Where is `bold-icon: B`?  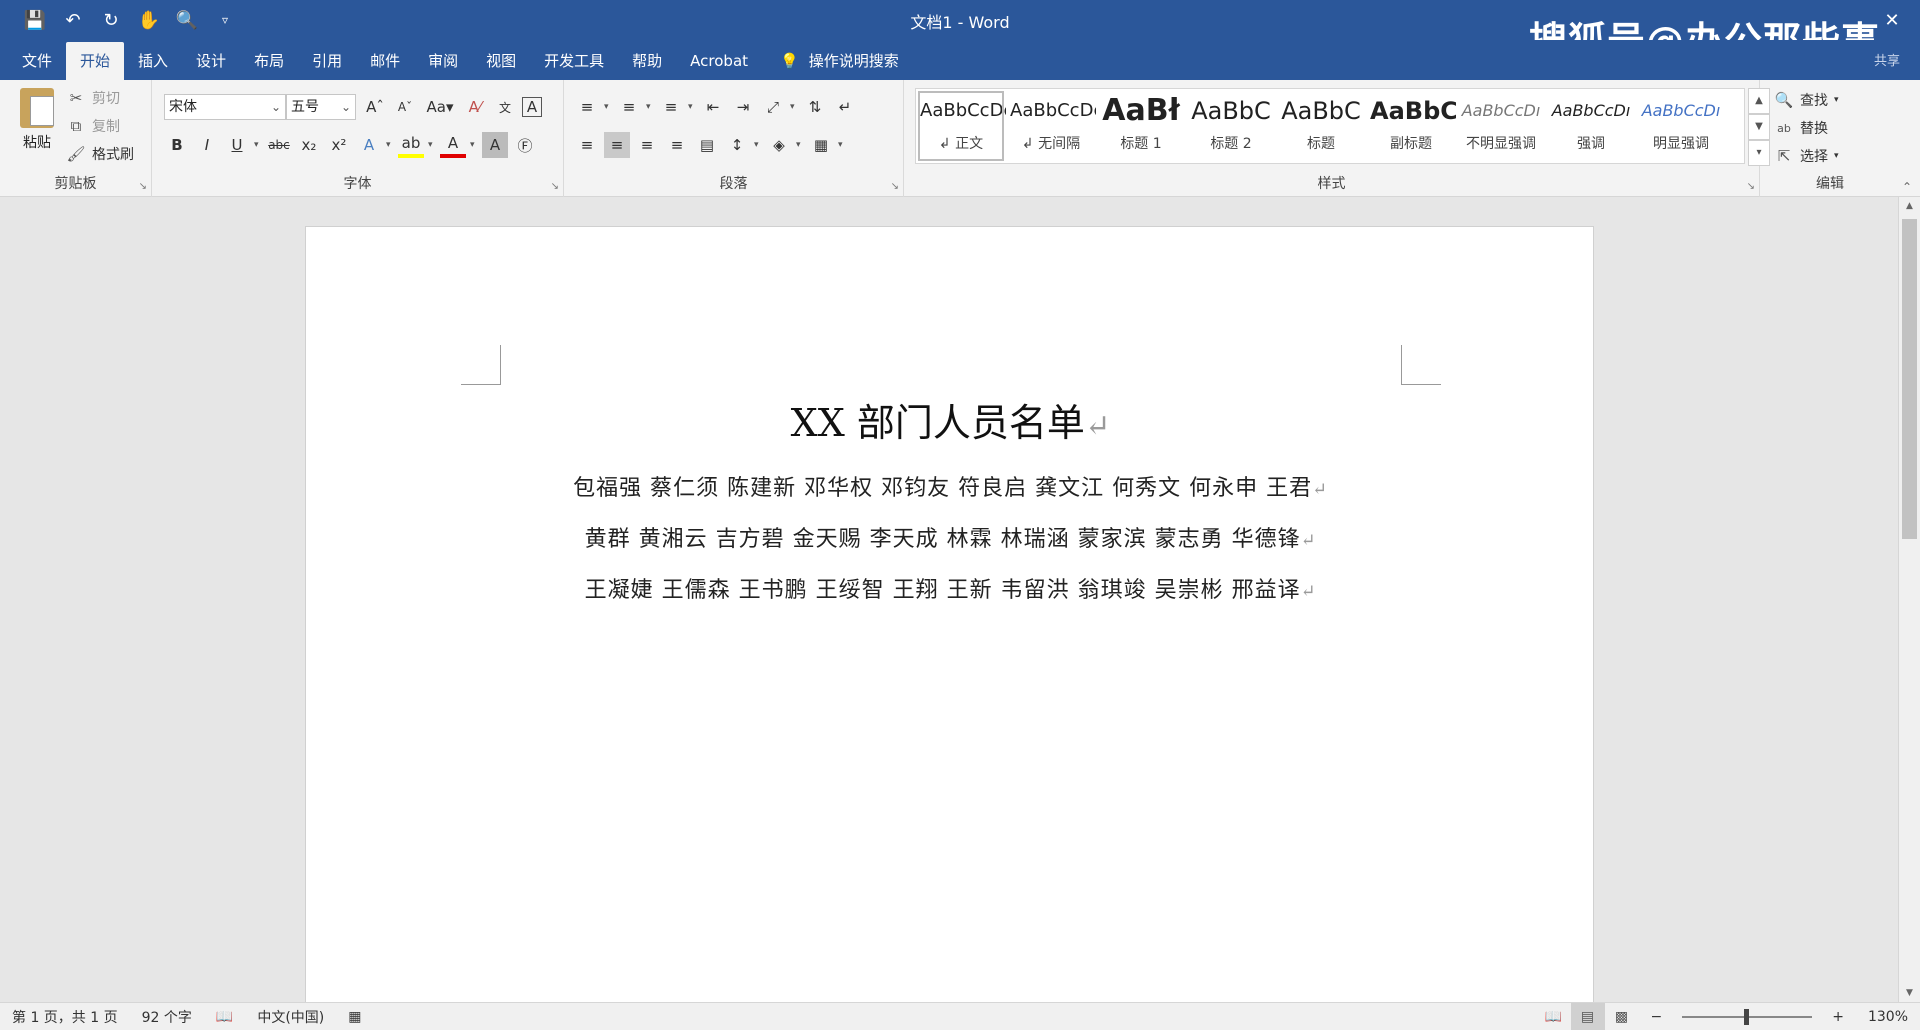 bold-icon: B is located at coordinates (177, 145).